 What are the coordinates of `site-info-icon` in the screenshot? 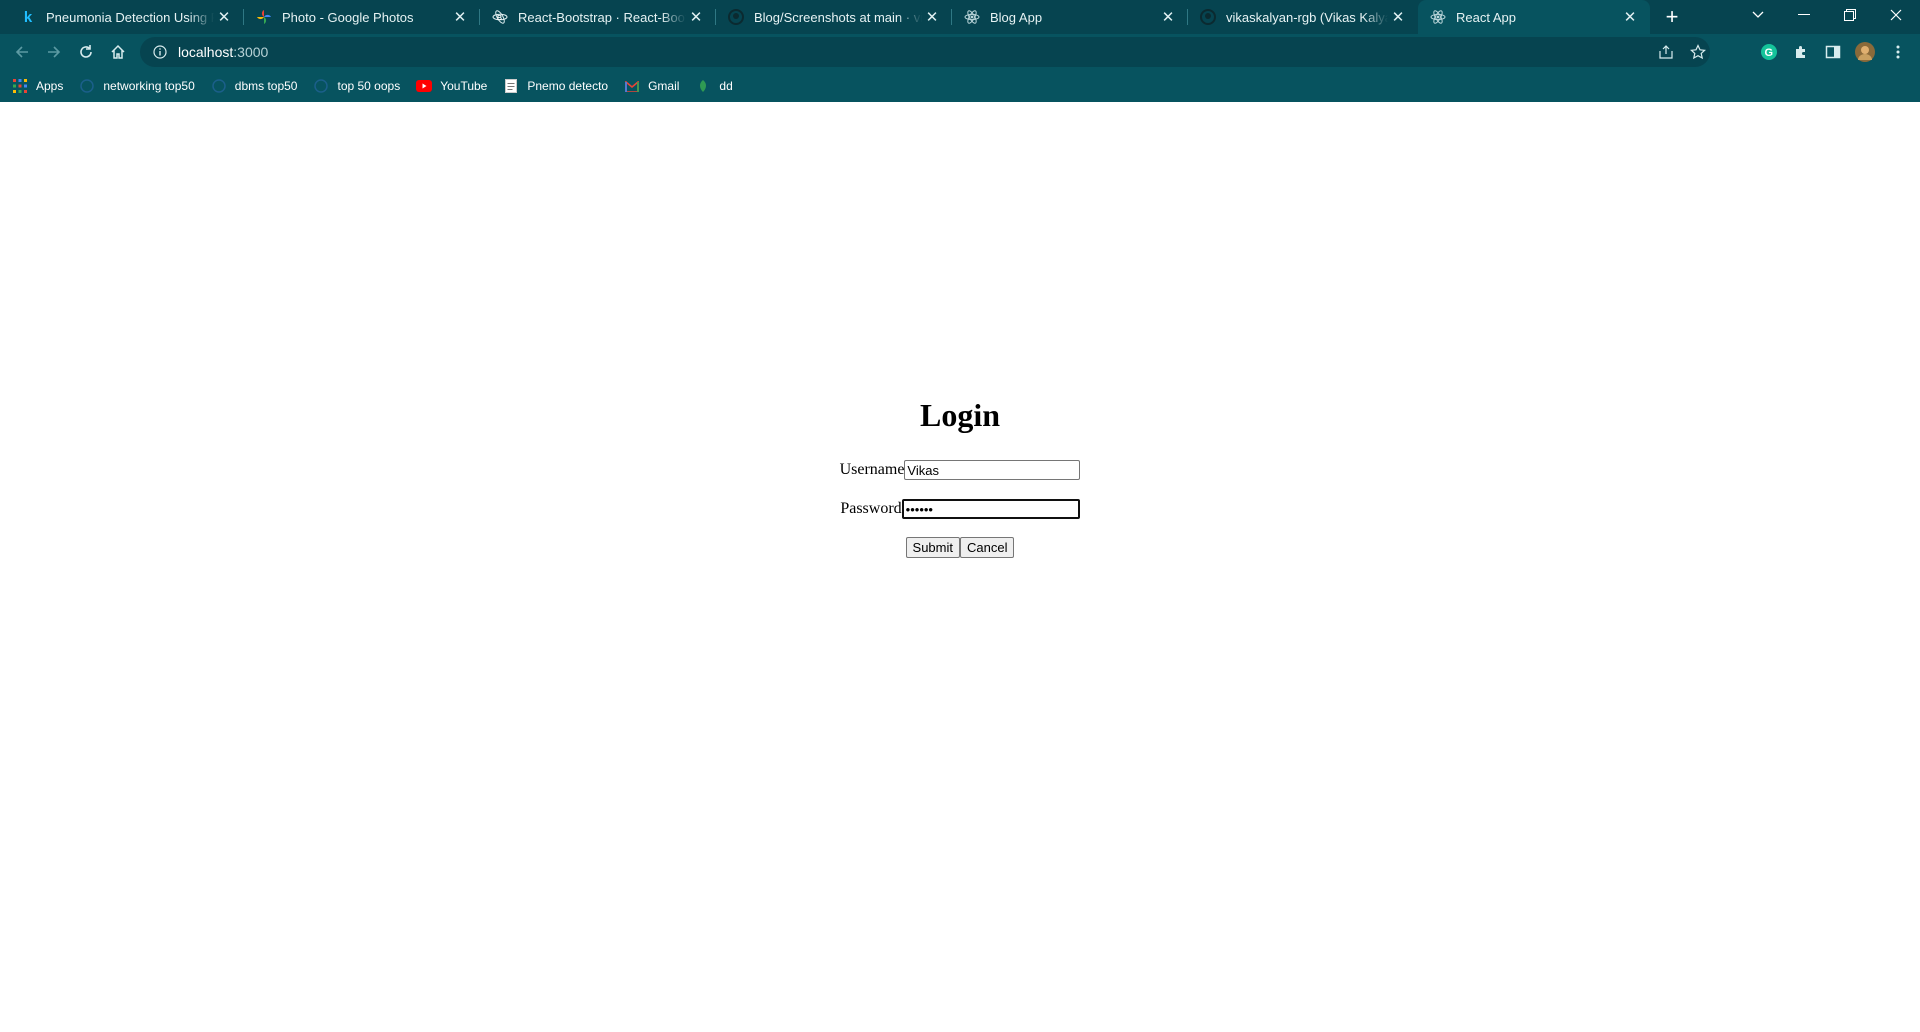 It's located at (160, 52).